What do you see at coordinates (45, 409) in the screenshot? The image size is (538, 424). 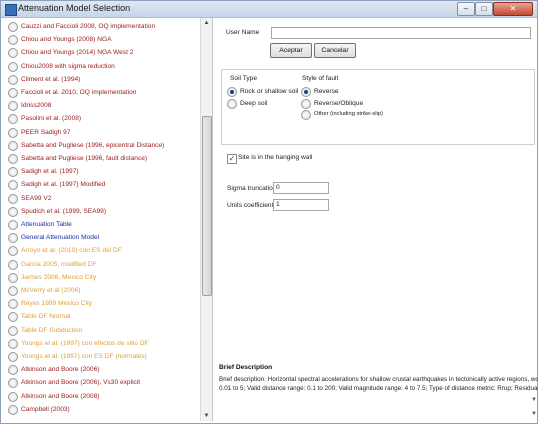 I see `model-label: Campbell (2003)` at bounding box center [45, 409].